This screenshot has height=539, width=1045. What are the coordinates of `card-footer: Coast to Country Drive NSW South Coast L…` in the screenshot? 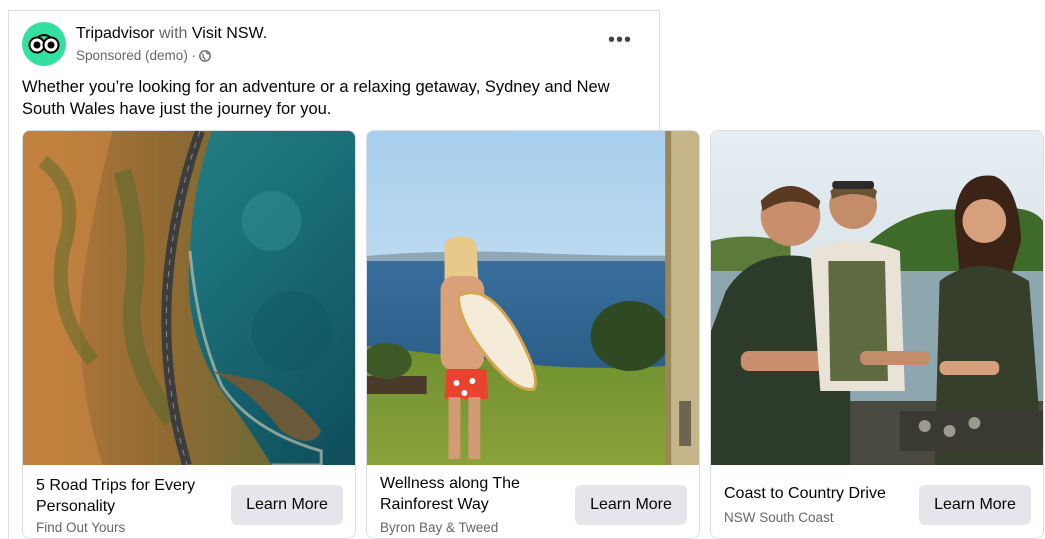 It's located at (877, 501).